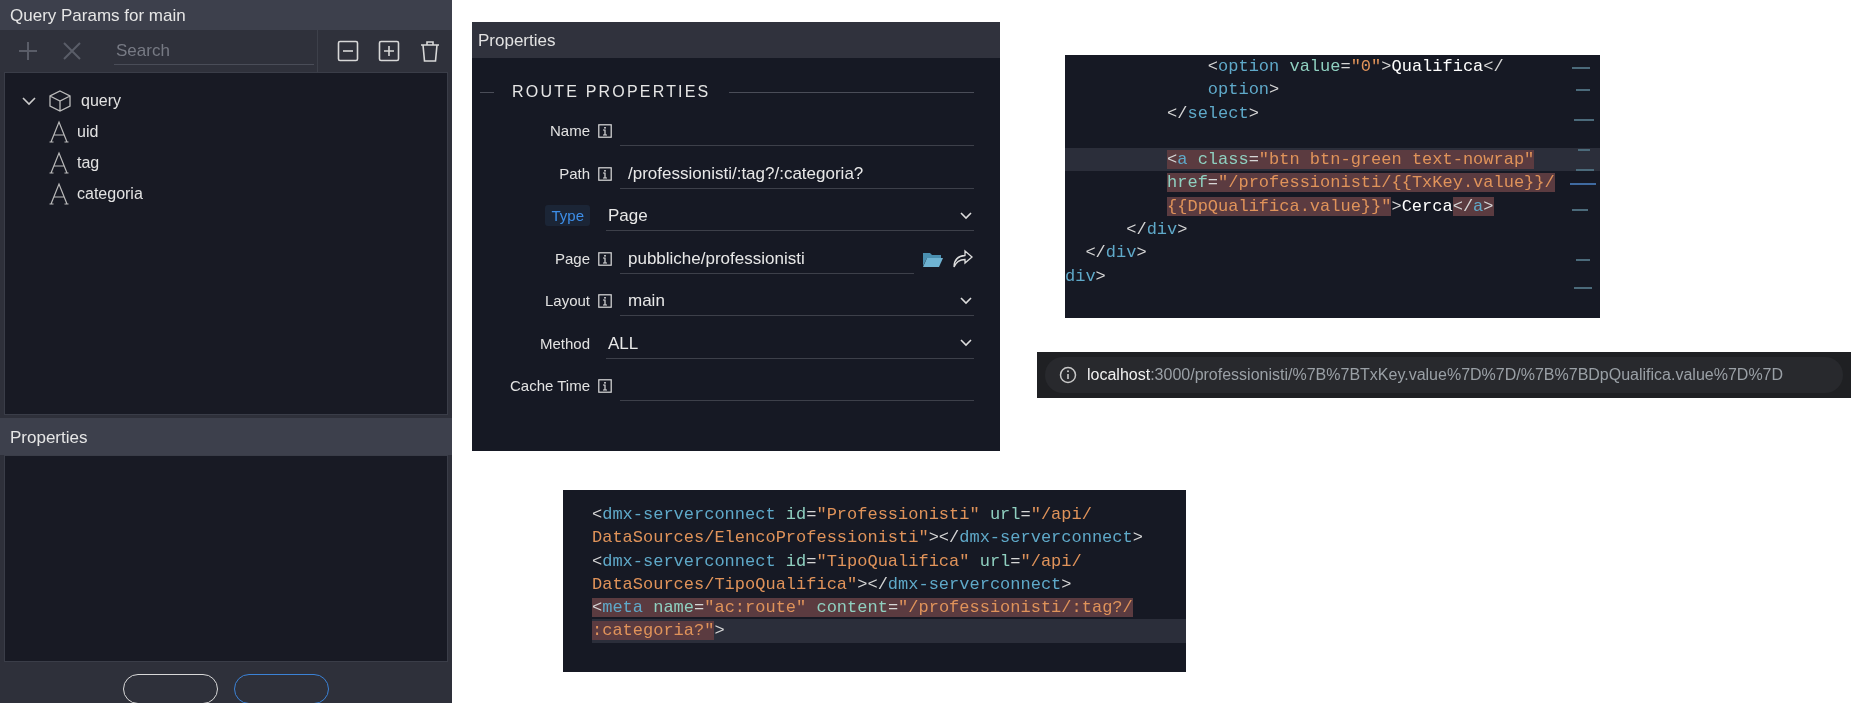  What do you see at coordinates (862, 608) in the screenshot?
I see `code-line: <meta name="ac:route" content="/professionisti/:tag?/` at bounding box center [862, 608].